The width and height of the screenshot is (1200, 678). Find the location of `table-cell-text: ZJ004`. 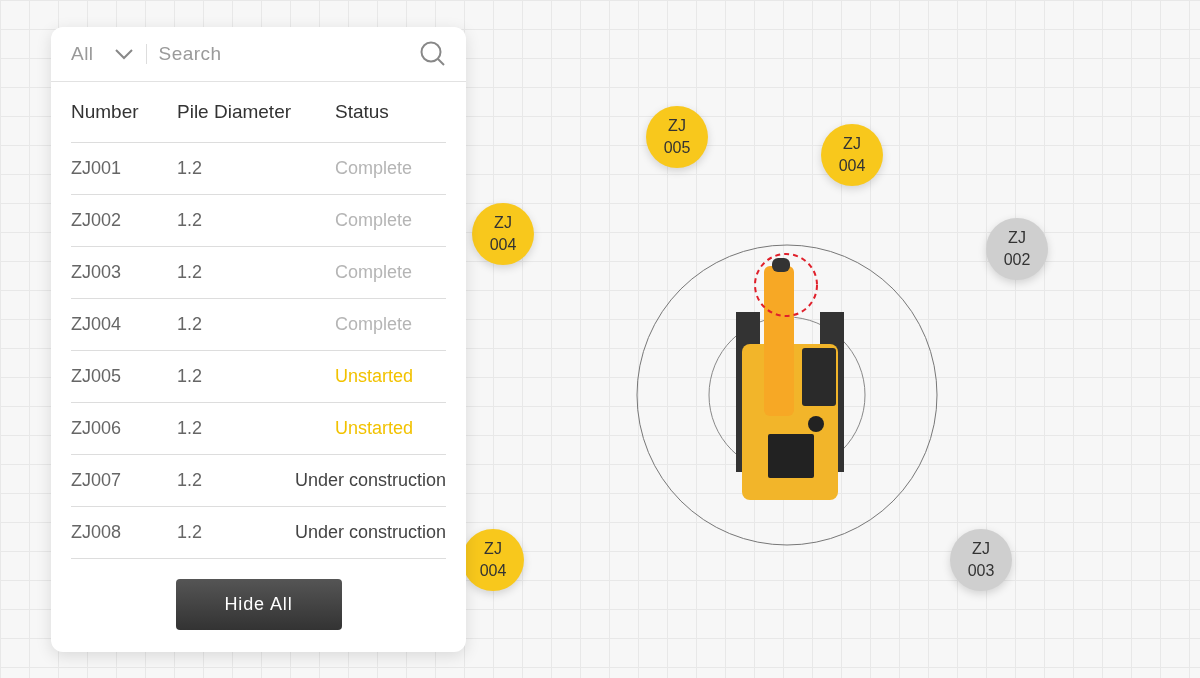

table-cell-text: ZJ004 is located at coordinates (97, 324).